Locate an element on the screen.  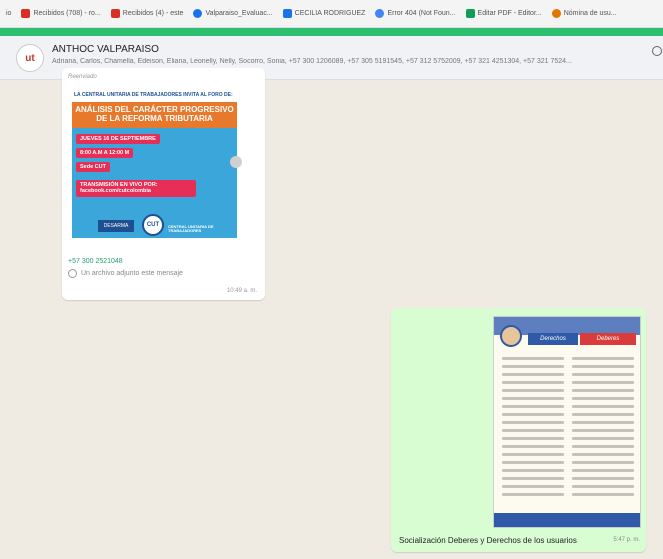
sender-number: +57 300 2521048 is located at coordinates (95, 261).